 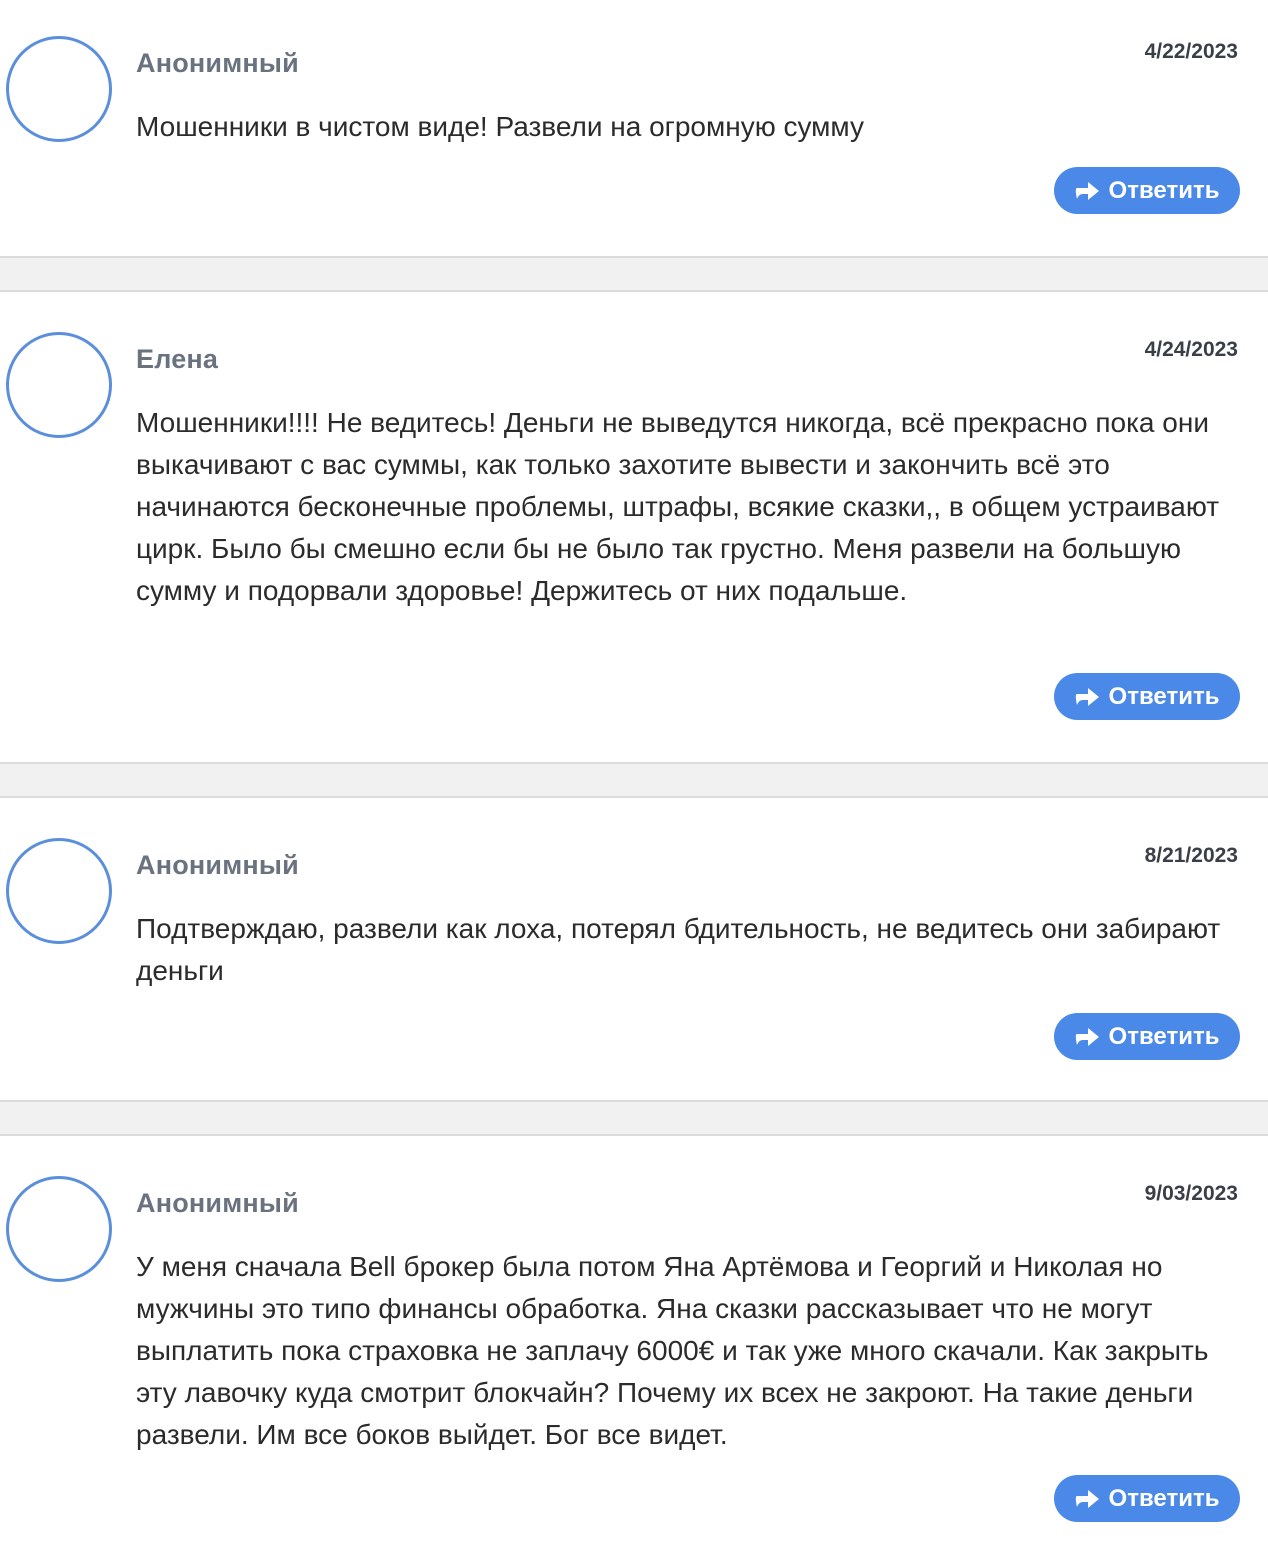 What do you see at coordinates (1191, 349) in the screenshot?
I see `comment-date: 4/24/2023` at bounding box center [1191, 349].